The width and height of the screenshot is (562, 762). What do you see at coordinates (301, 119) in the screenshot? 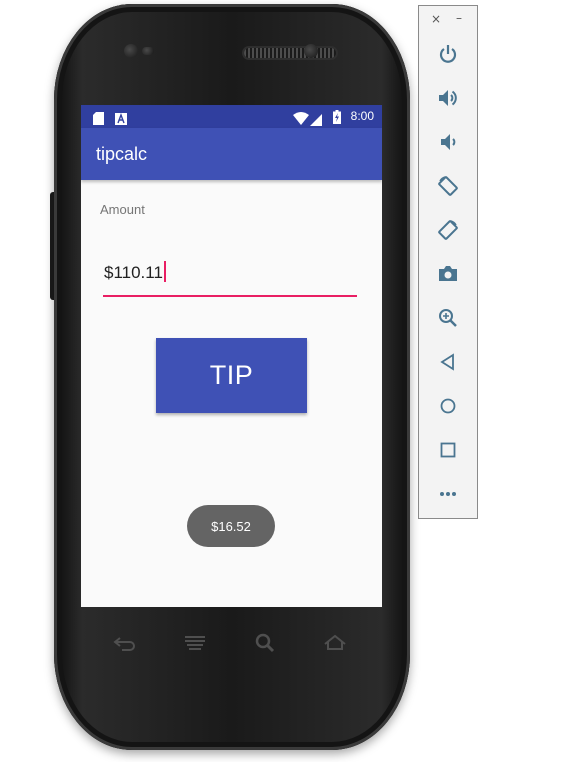
I see `wifi-icon` at bounding box center [301, 119].